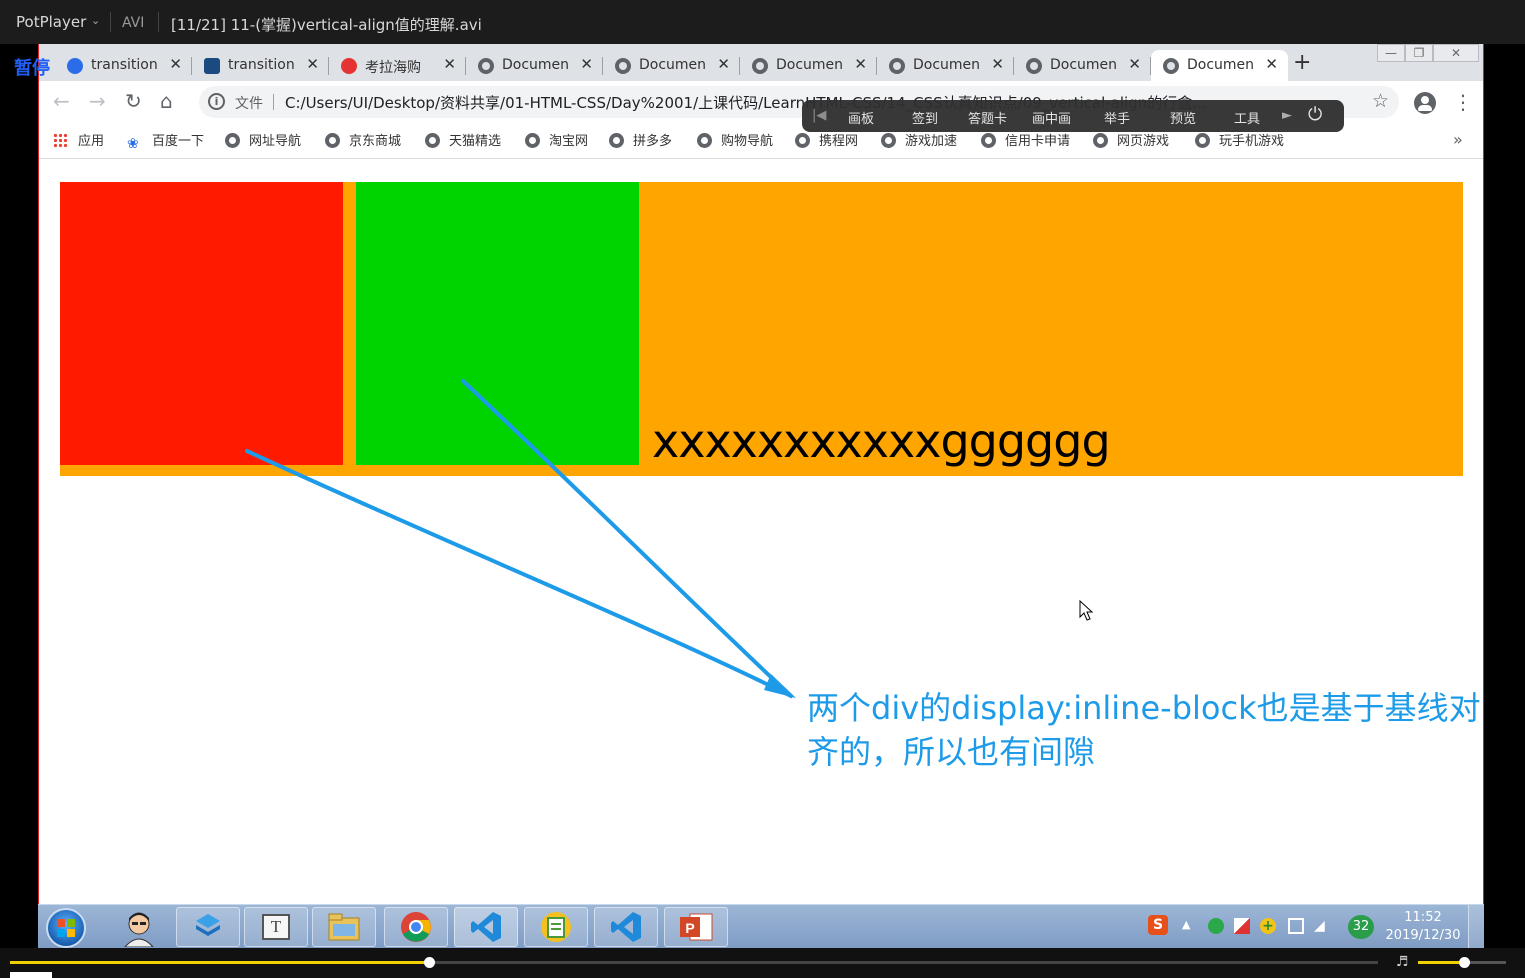  What do you see at coordinates (1247, 117) in the screenshot?
I see `overlay-toolbar-item: 工具` at bounding box center [1247, 117].